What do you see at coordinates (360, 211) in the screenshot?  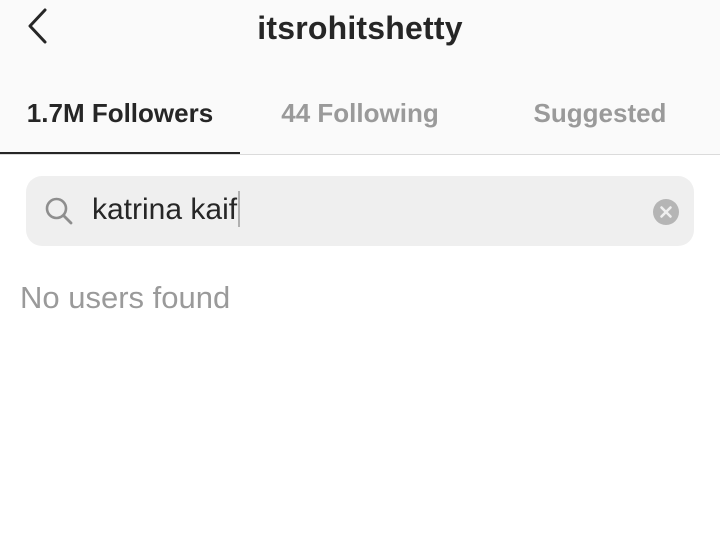 I see `search-bar: katrina kaif` at bounding box center [360, 211].